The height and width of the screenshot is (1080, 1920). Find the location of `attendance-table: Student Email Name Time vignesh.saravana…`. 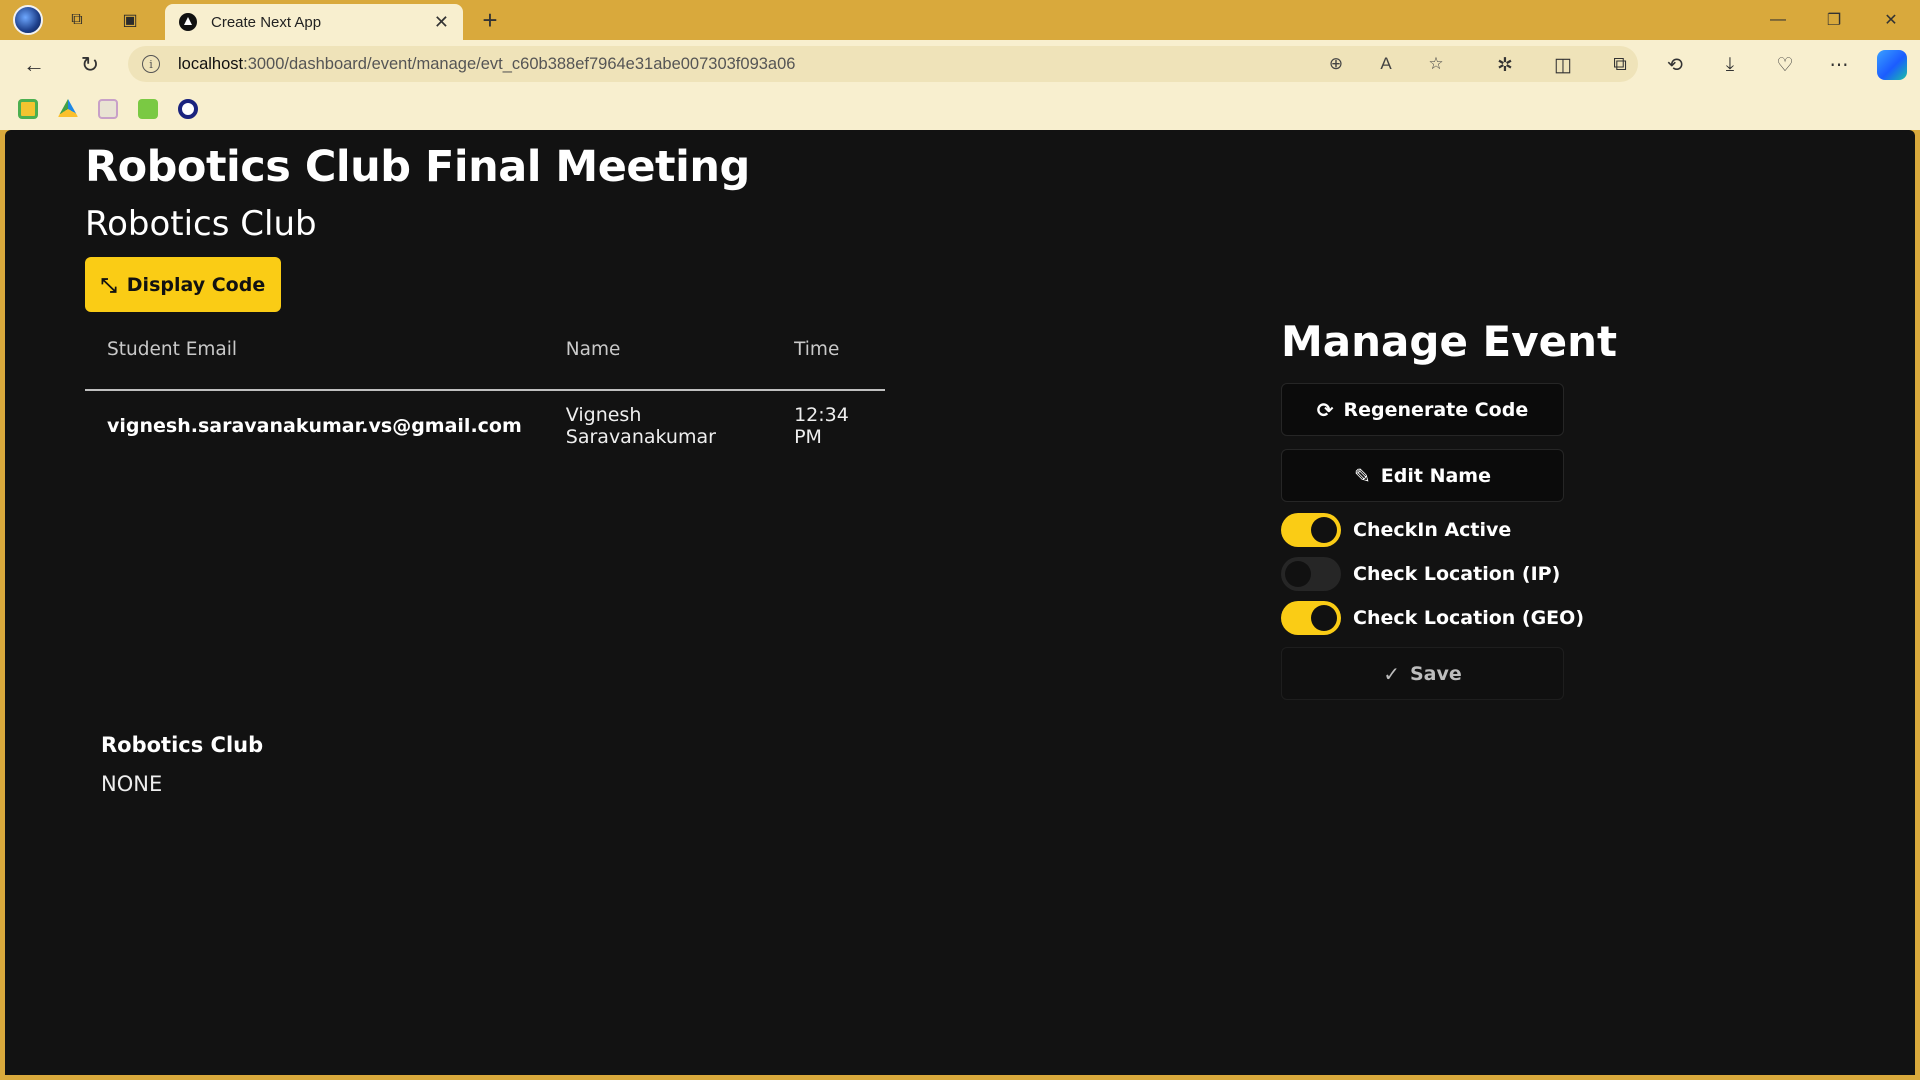

attendance-table: Student Email Name Time vignesh.saravana… is located at coordinates (485, 385).